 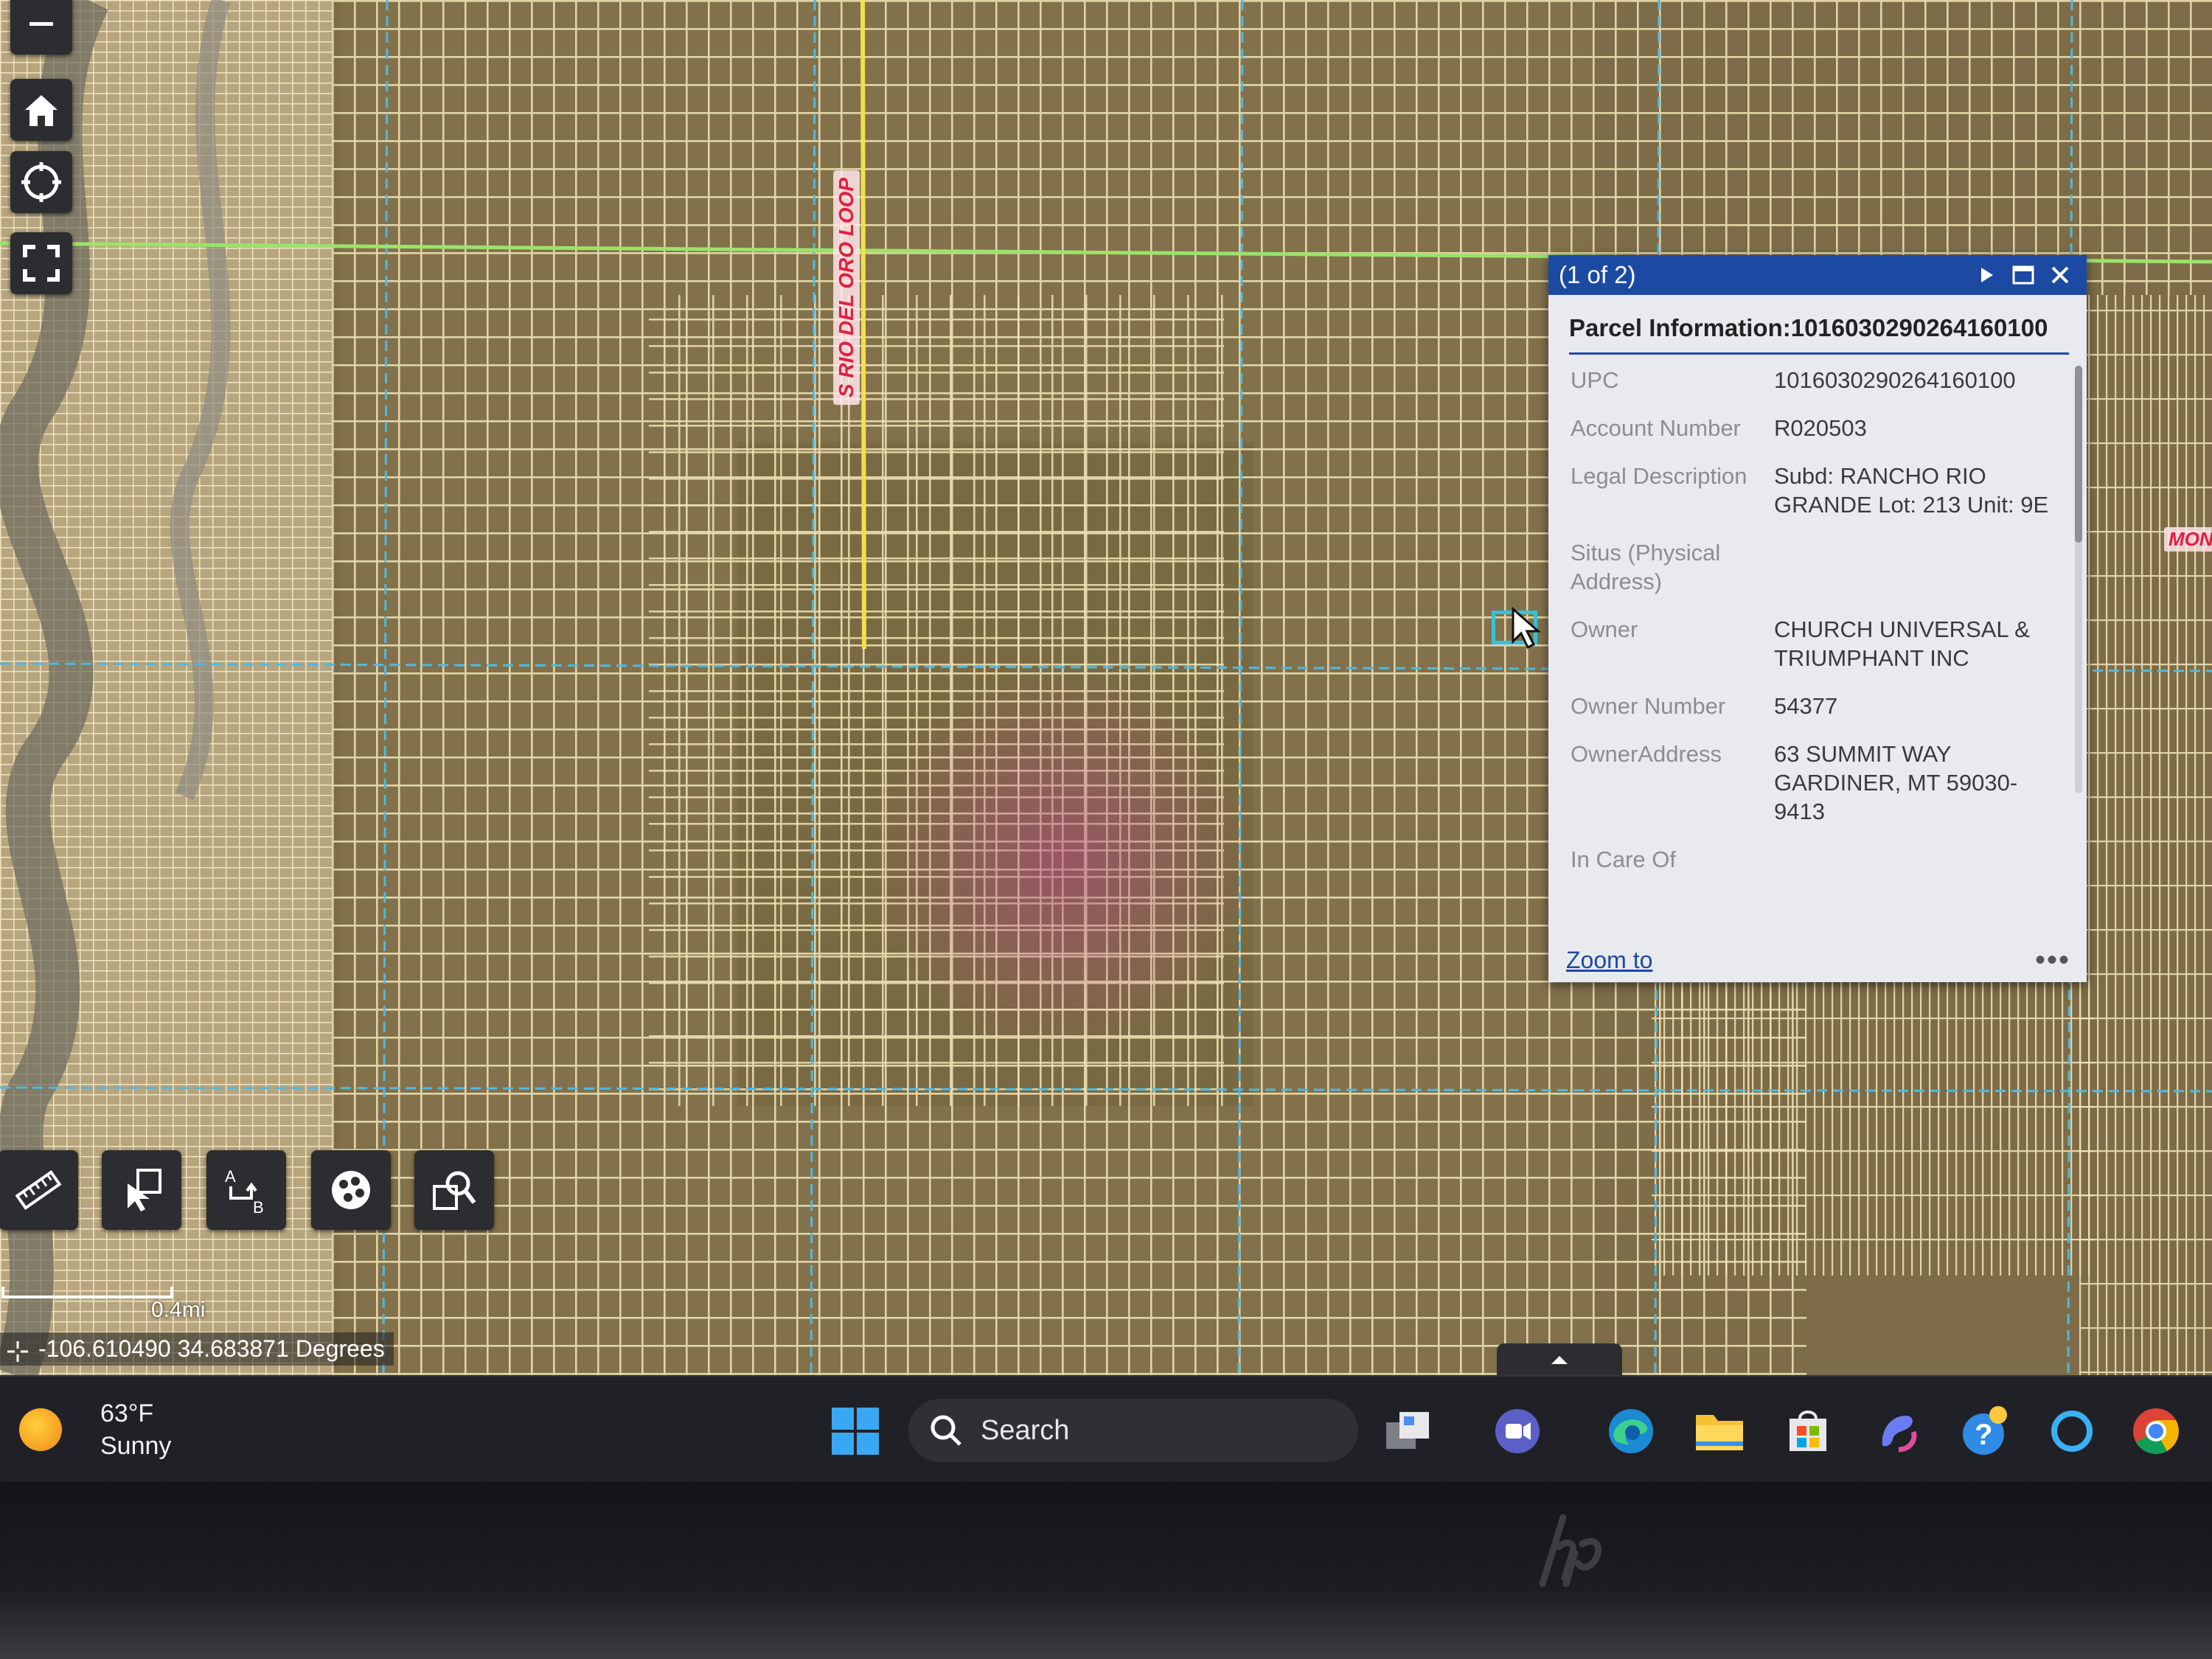 I want to click on maximize-popup-button, so click(x=2023, y=275).